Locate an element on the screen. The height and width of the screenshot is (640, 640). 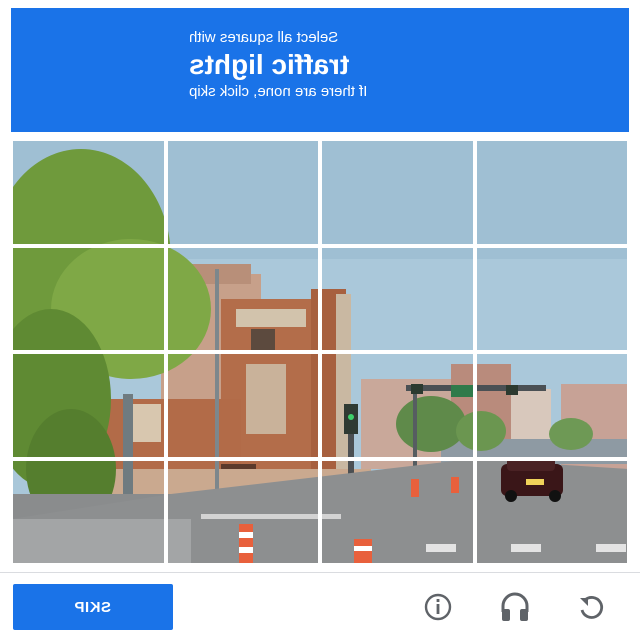
target-object: traffic lights is located at coordinates (269, 64).